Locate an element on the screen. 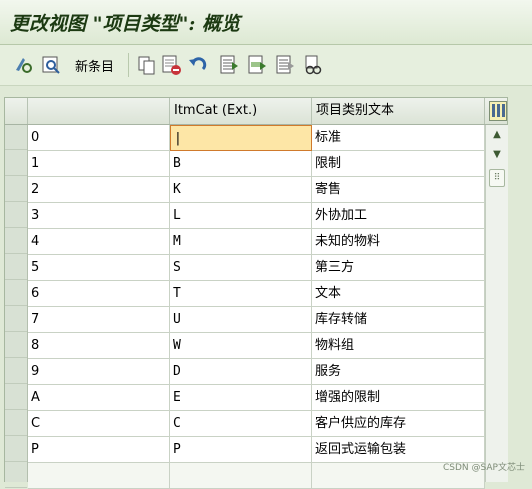  item-category-key-cell: C is located at coordinates (99, 424).